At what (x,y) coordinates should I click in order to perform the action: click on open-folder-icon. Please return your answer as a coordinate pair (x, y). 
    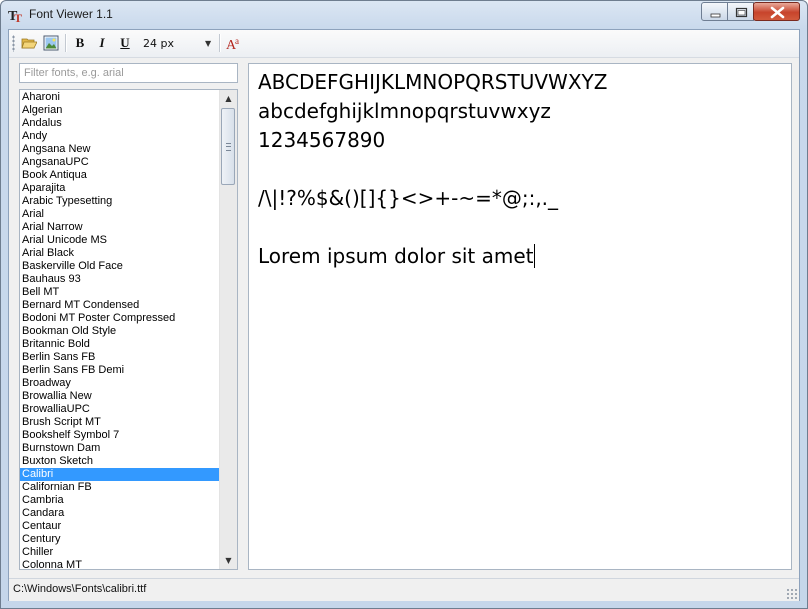
    Looking at the image, I should click on (29, 43).